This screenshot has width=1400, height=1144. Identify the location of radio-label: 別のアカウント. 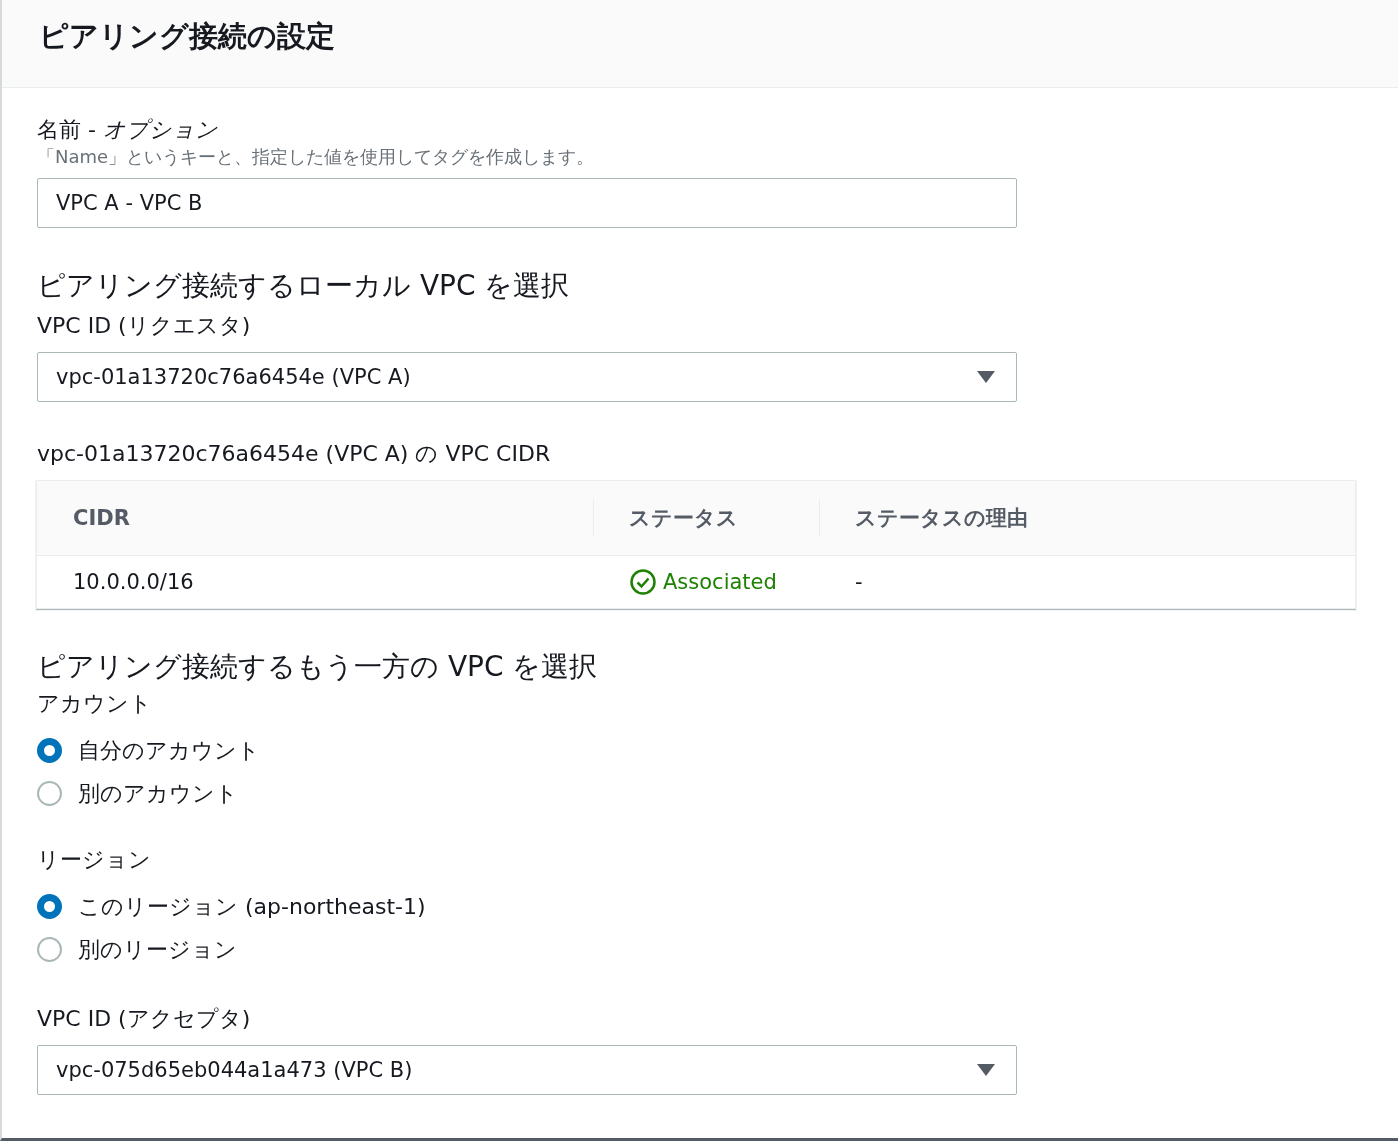
(158, 793).